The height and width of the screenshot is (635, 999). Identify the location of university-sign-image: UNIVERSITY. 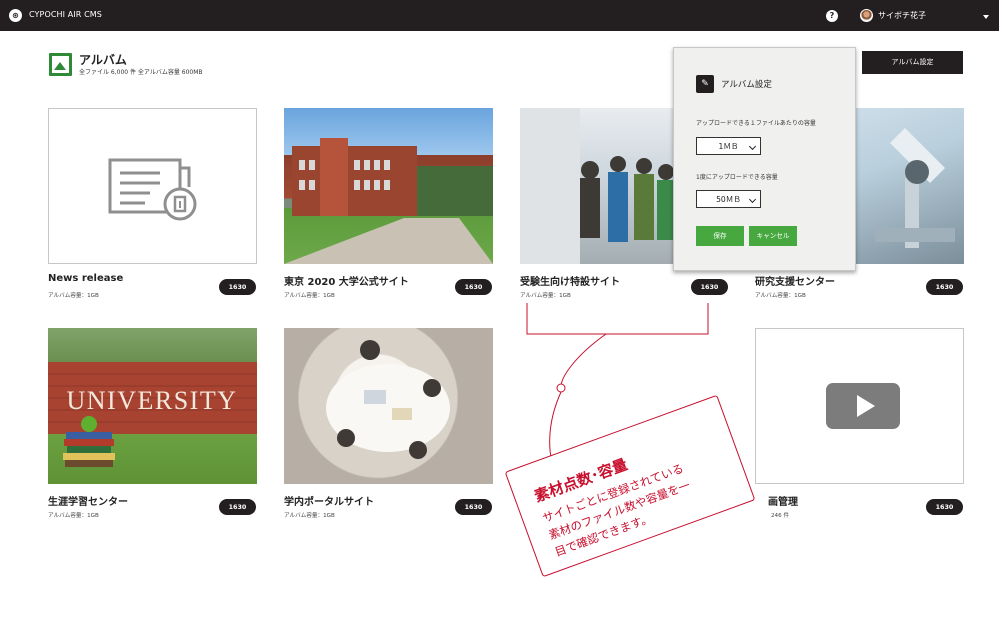
(152, 414).